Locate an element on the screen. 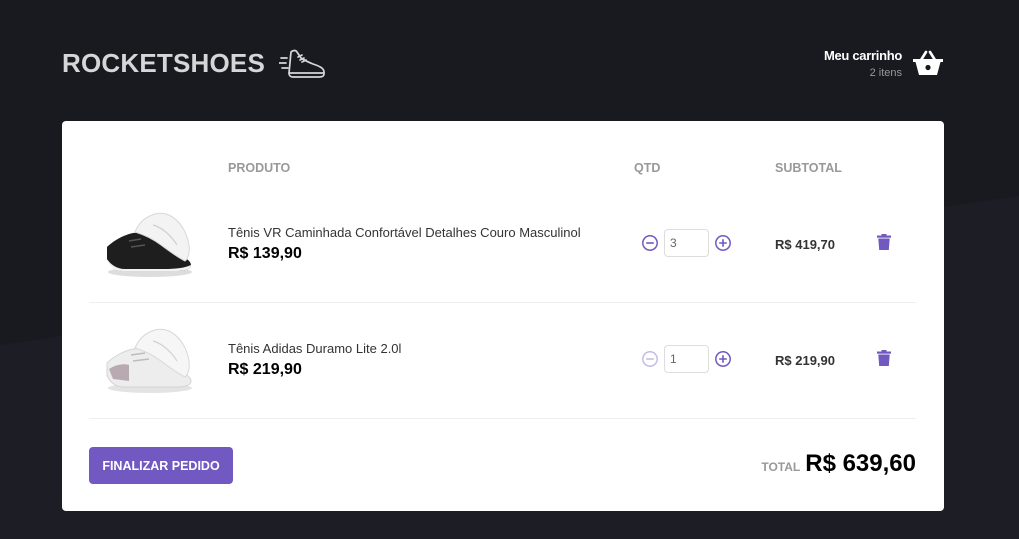 This screenshot has width=1019, height=539. logo-link: ROCKETSHOES is located at coordinates (194, 63).